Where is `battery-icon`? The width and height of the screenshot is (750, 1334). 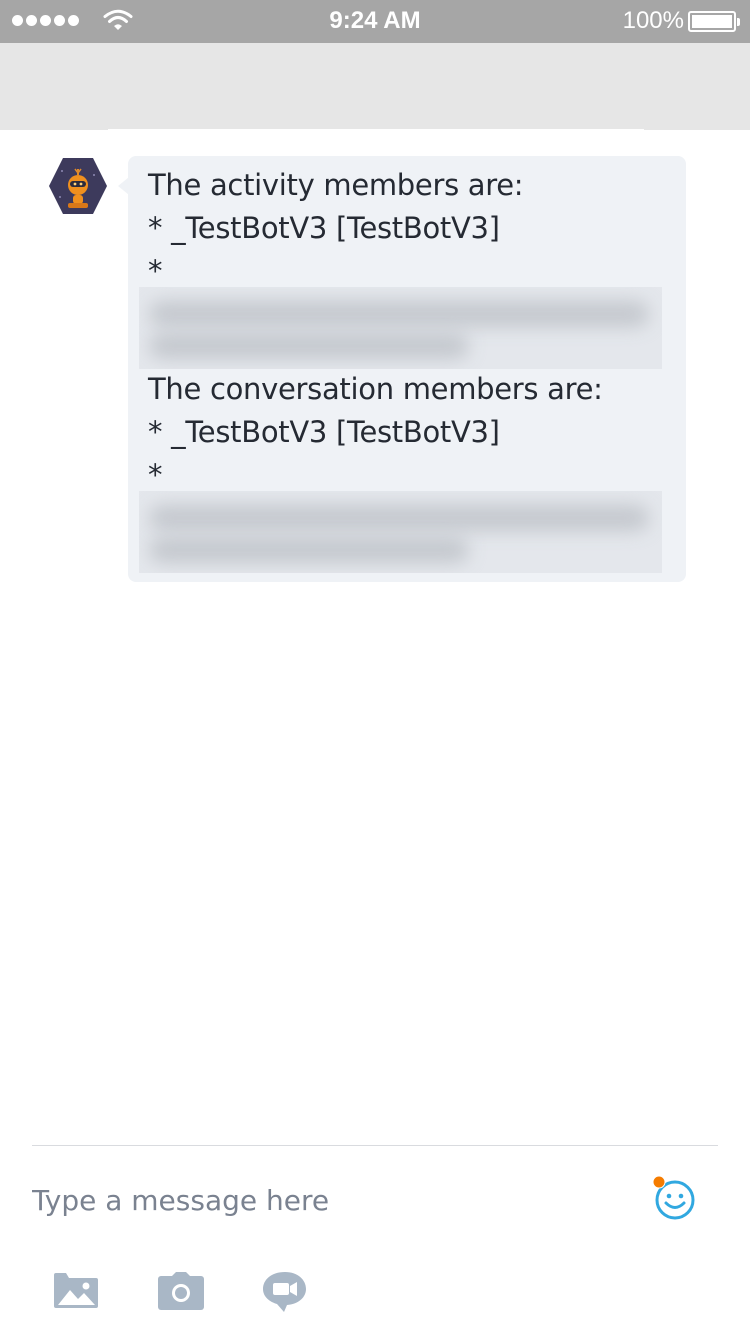
battery-icon is located at coordinates (714, 21).